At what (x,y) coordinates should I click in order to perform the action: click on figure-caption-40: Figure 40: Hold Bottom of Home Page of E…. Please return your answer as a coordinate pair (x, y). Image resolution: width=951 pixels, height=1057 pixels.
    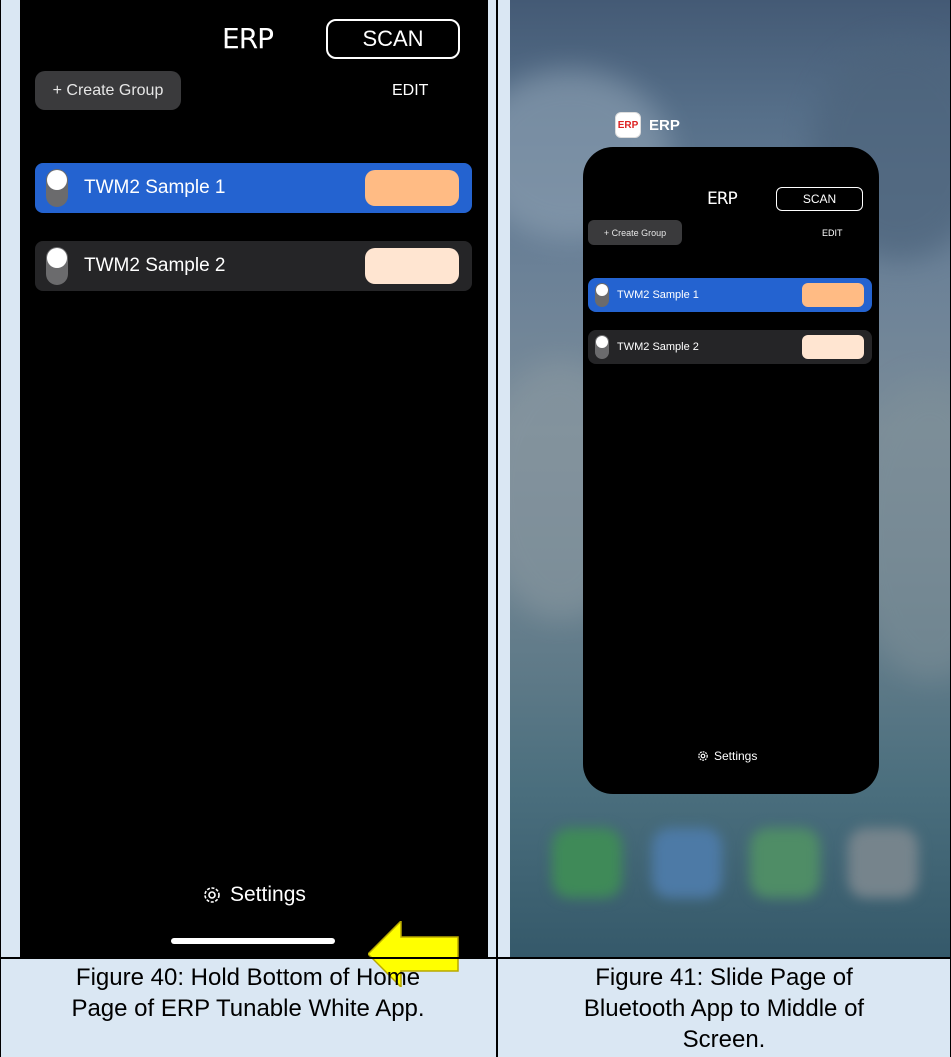
    Looking at the image, I should click on (248, 993).